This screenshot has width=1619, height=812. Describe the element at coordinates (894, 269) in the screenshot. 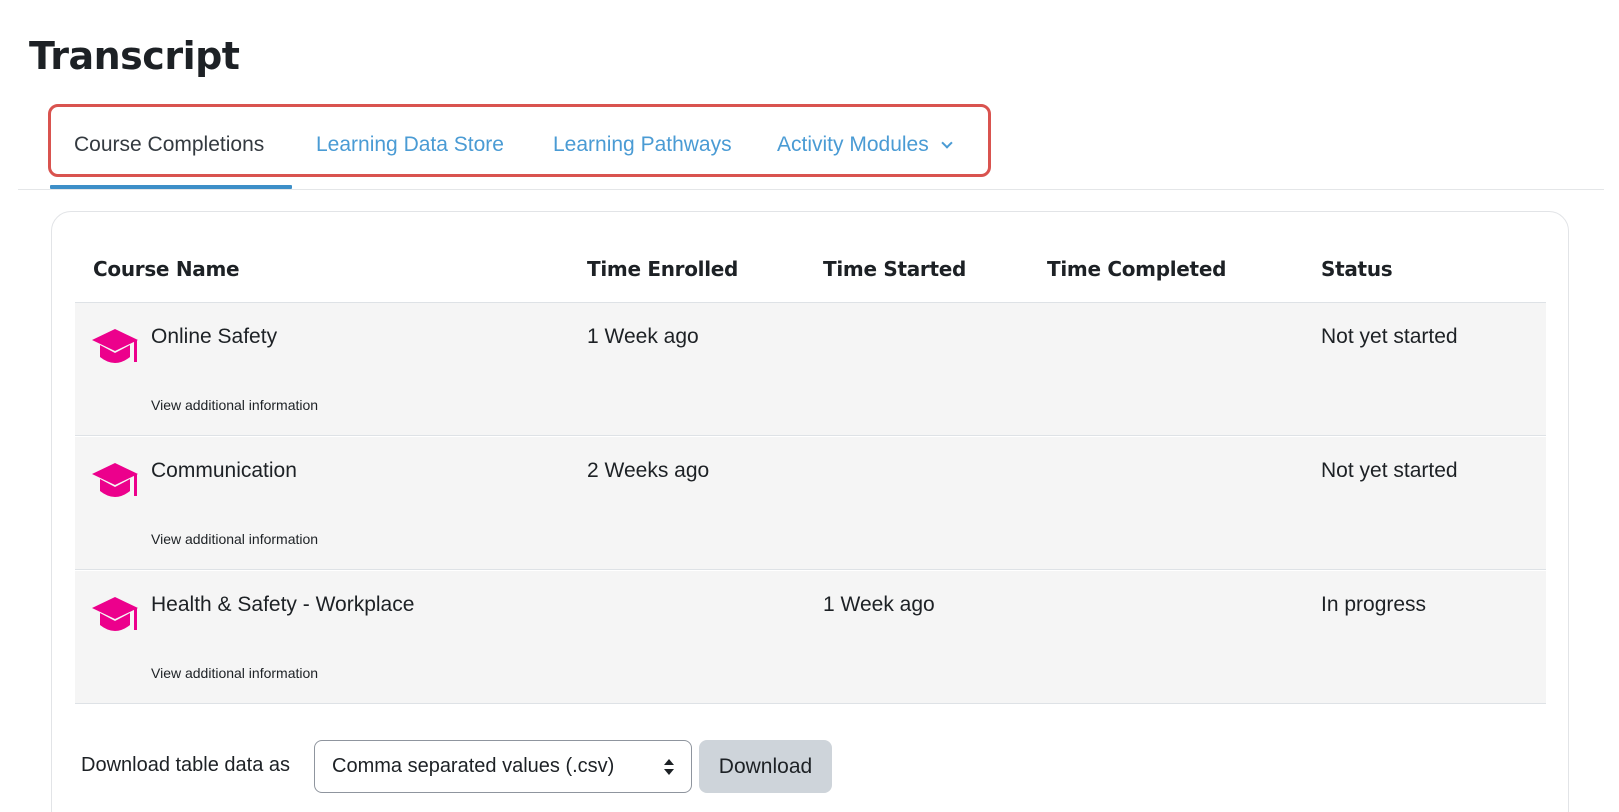

I see `column-header-time-started: Time Started` at that location.